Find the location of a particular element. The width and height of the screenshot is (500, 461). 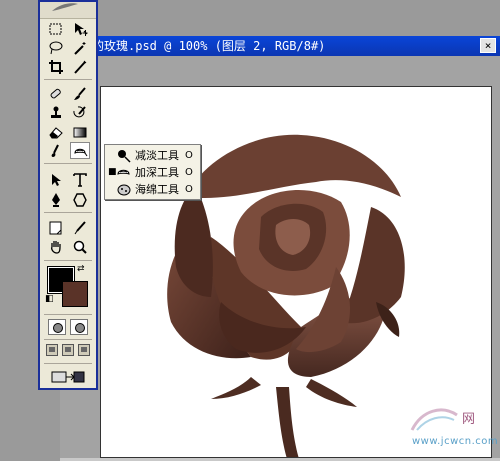

pen-tool-icon is located at coordinates (56, 199).